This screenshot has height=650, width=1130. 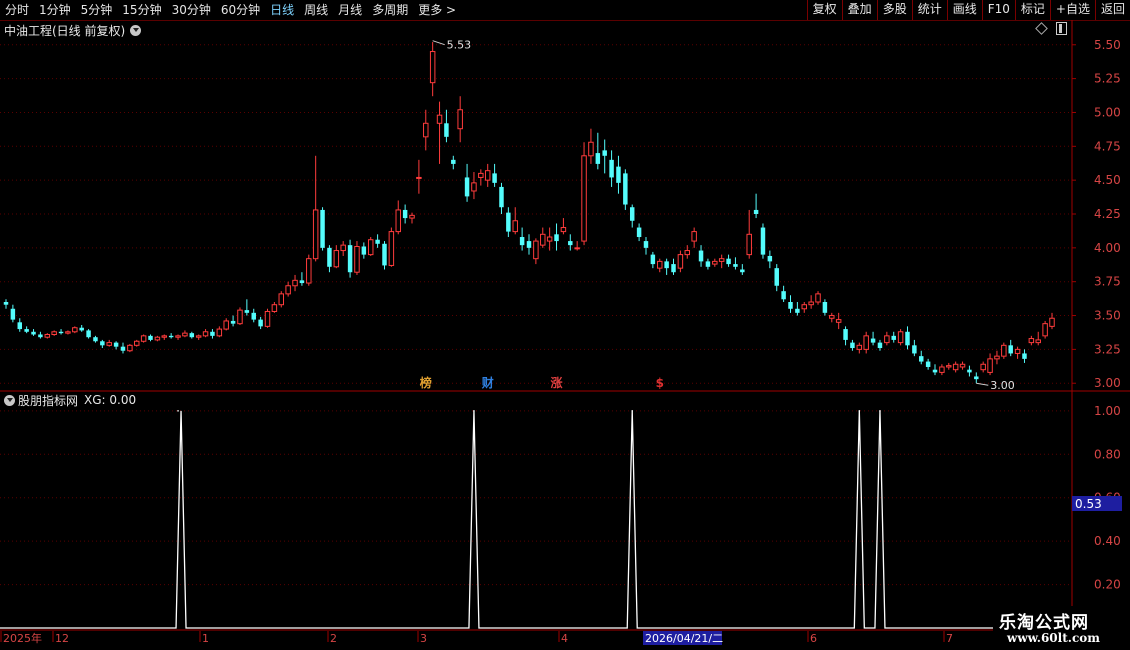 I want to click on y-tick-label-7: 4.75, so click(x=1107, y=146).